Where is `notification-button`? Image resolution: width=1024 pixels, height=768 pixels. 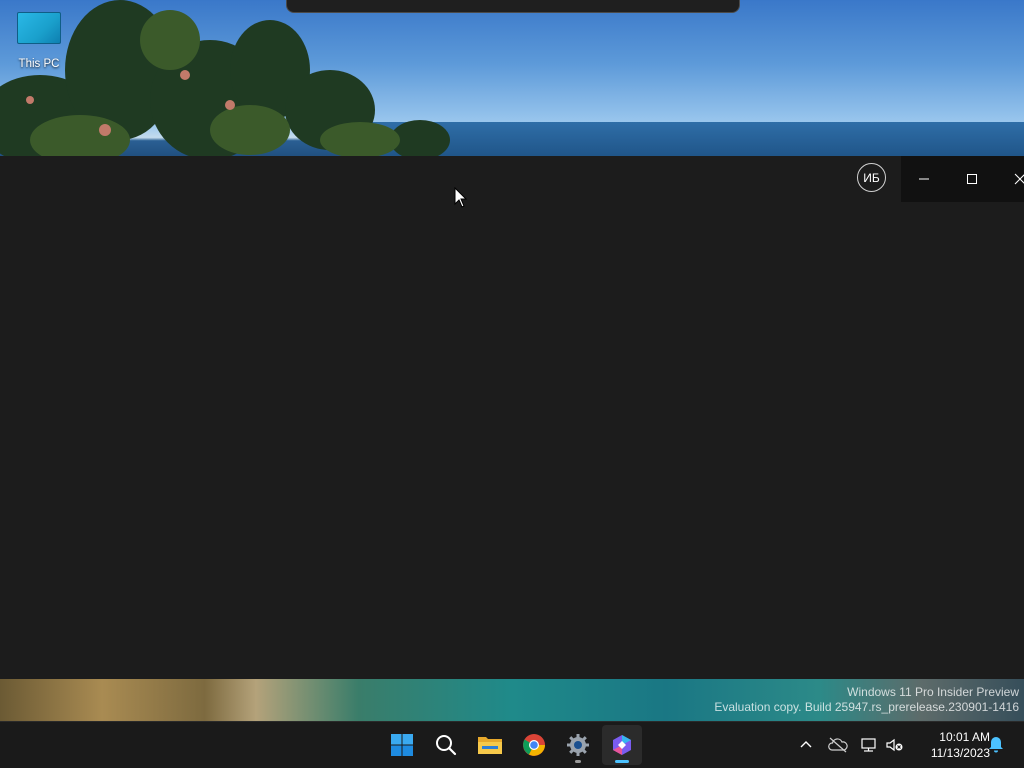
notification-button is located at coordinates (996, 745).